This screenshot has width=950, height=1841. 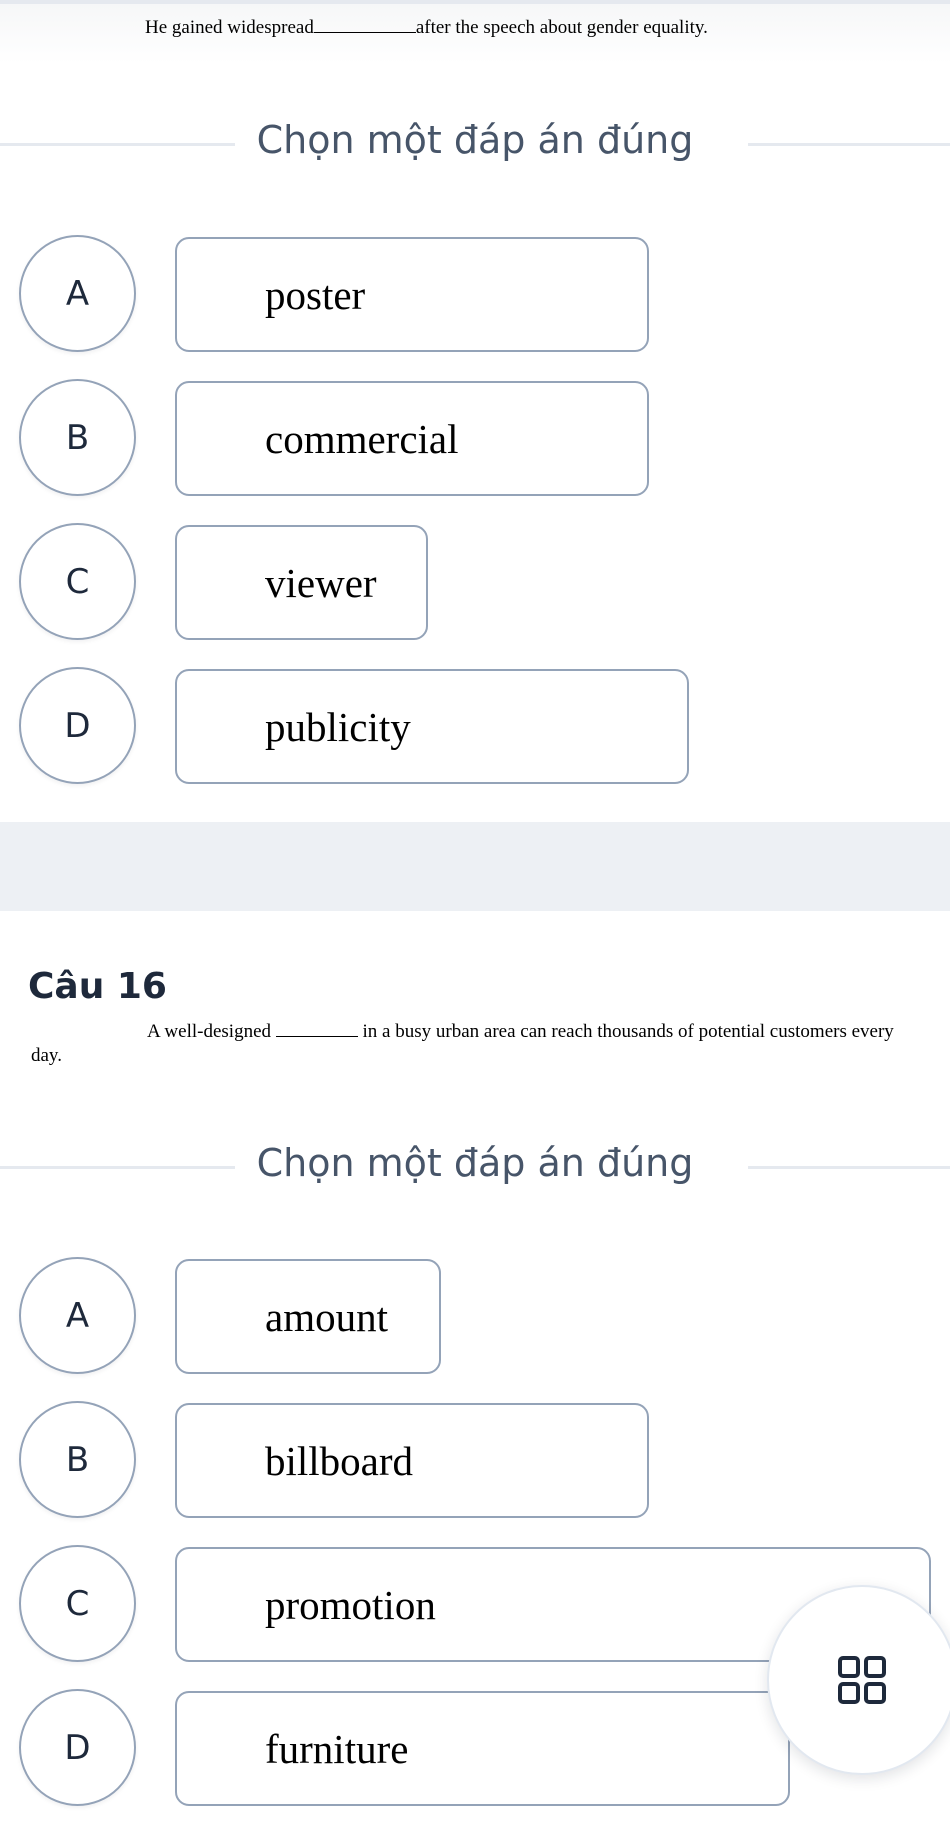 I want to click on option-c-text: promotion, so click(x=350, y=1604).